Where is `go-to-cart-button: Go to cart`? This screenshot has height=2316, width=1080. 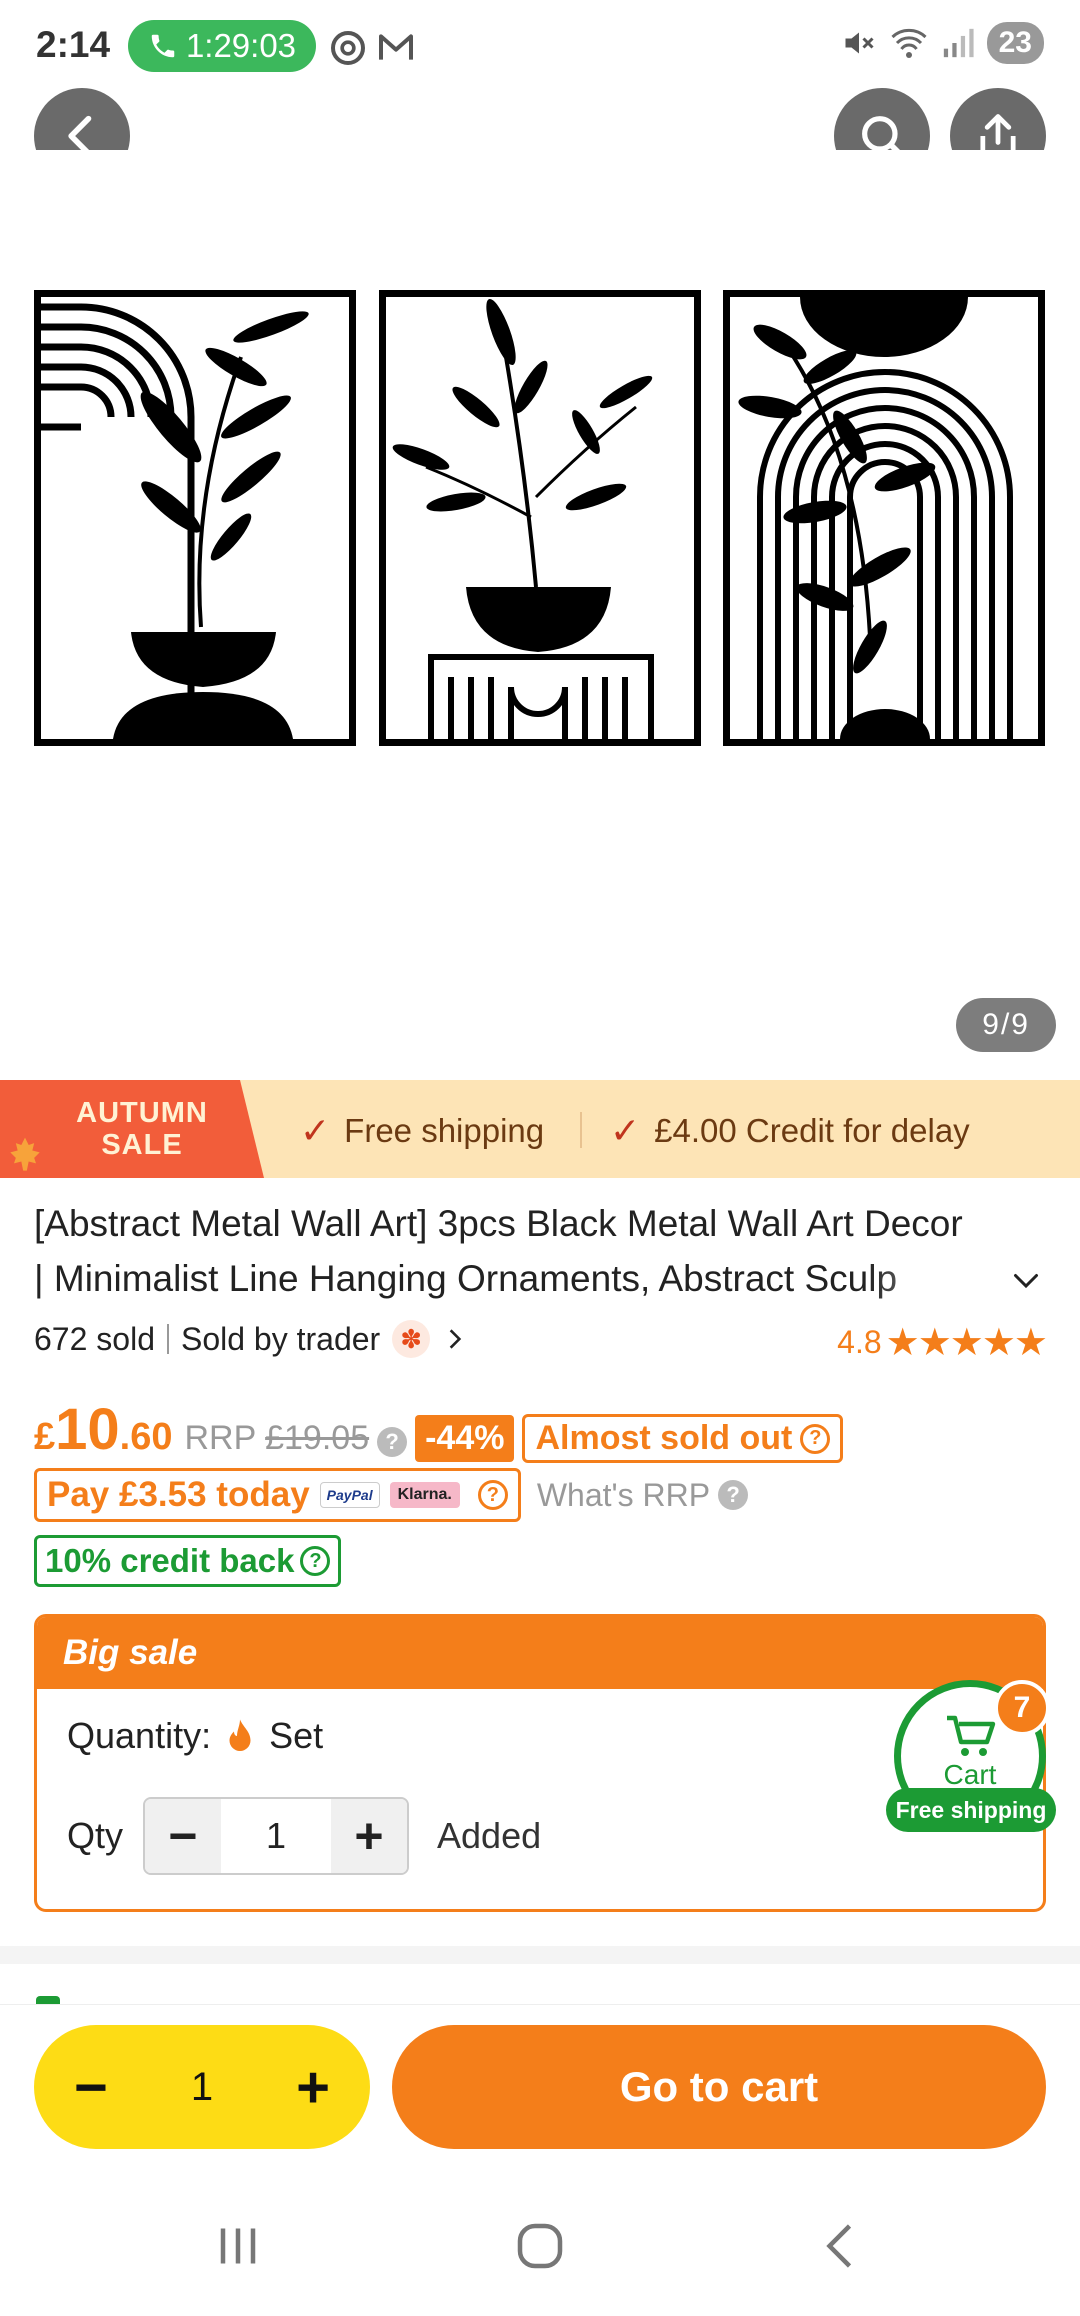 go-to-cart-button: Go to cart is located at coordinates (719, 2087).